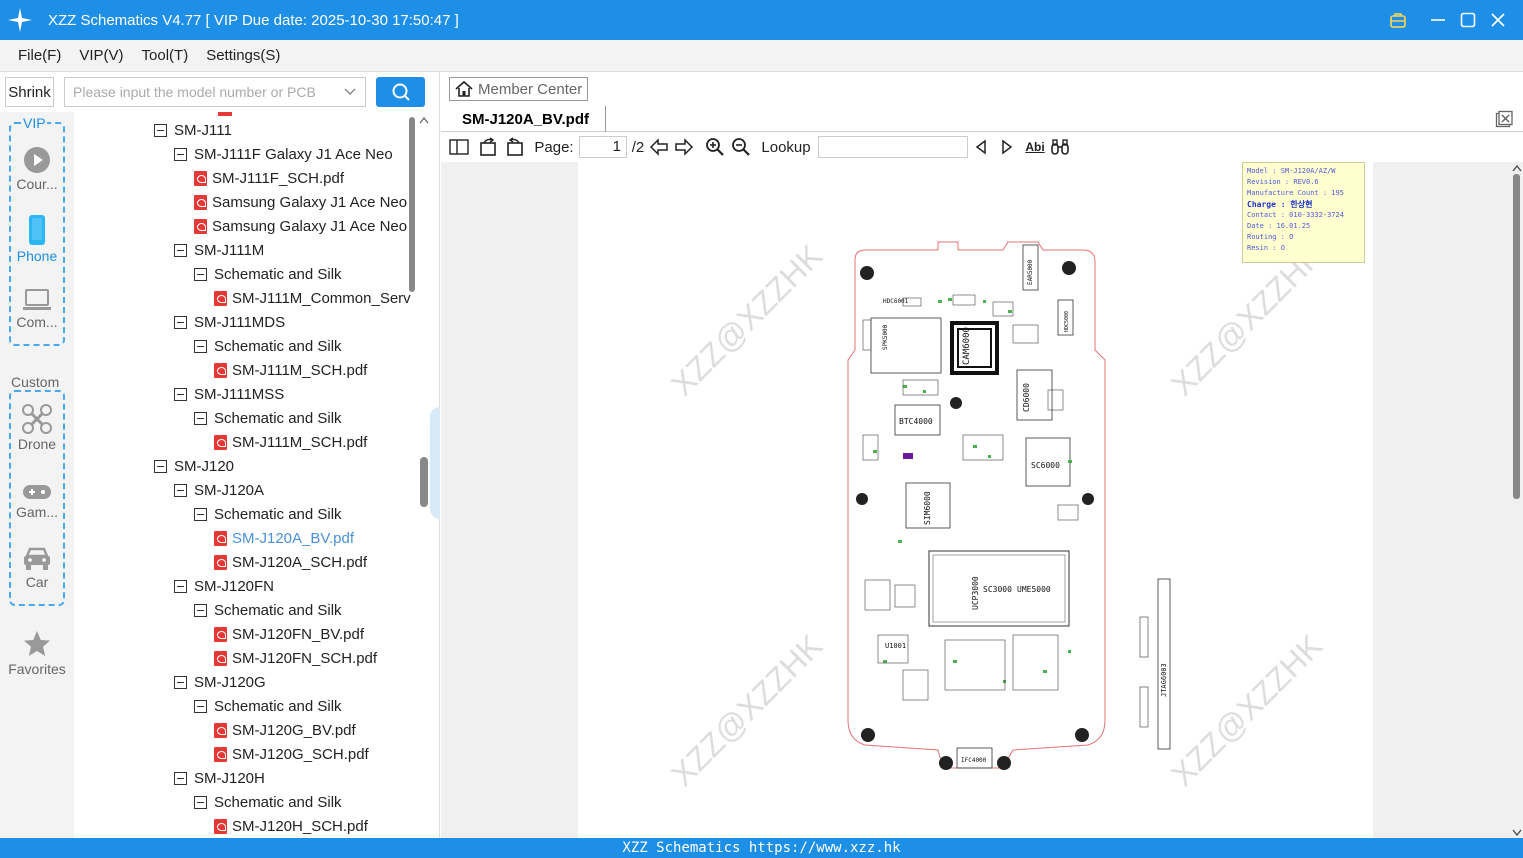 Image resolution: width=1523 pixels, height=858 pixels. I want to click on tree-folder-item: SM-J120A, so click(219, 490).